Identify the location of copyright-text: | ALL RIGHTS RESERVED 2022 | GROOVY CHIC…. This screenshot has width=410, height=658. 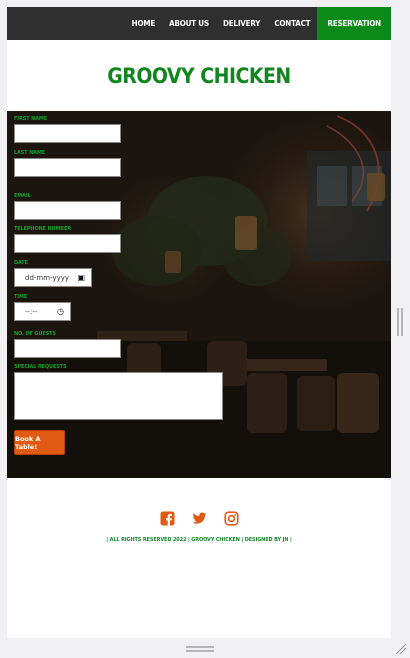
(199, 540).